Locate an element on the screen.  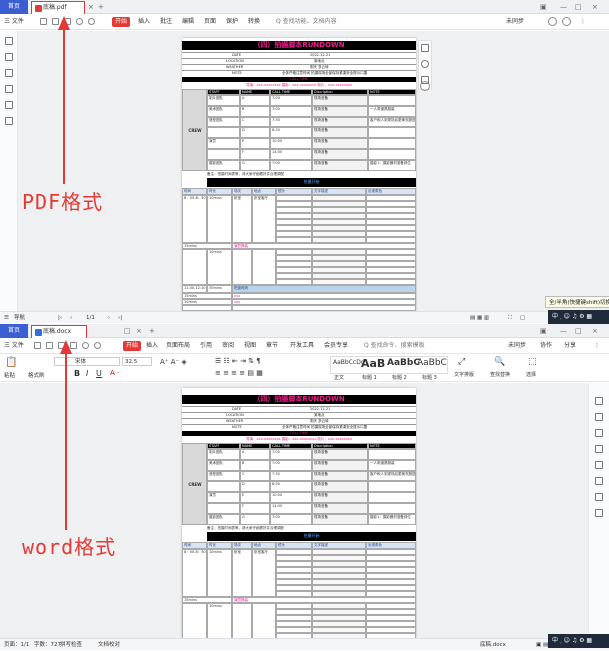
align-buttons: ≡ ≡ ≡ ≡ ▤ ▦ is located at coordinates (239, 373).